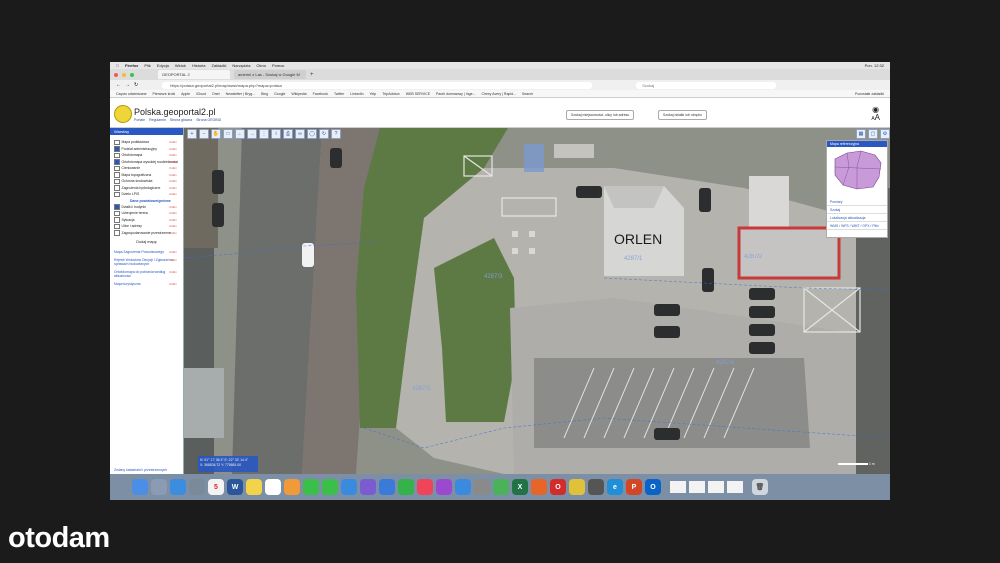 This screenshot has width=1000, height=563. I want to click on calendar-icon: 5, so click(216, 487).